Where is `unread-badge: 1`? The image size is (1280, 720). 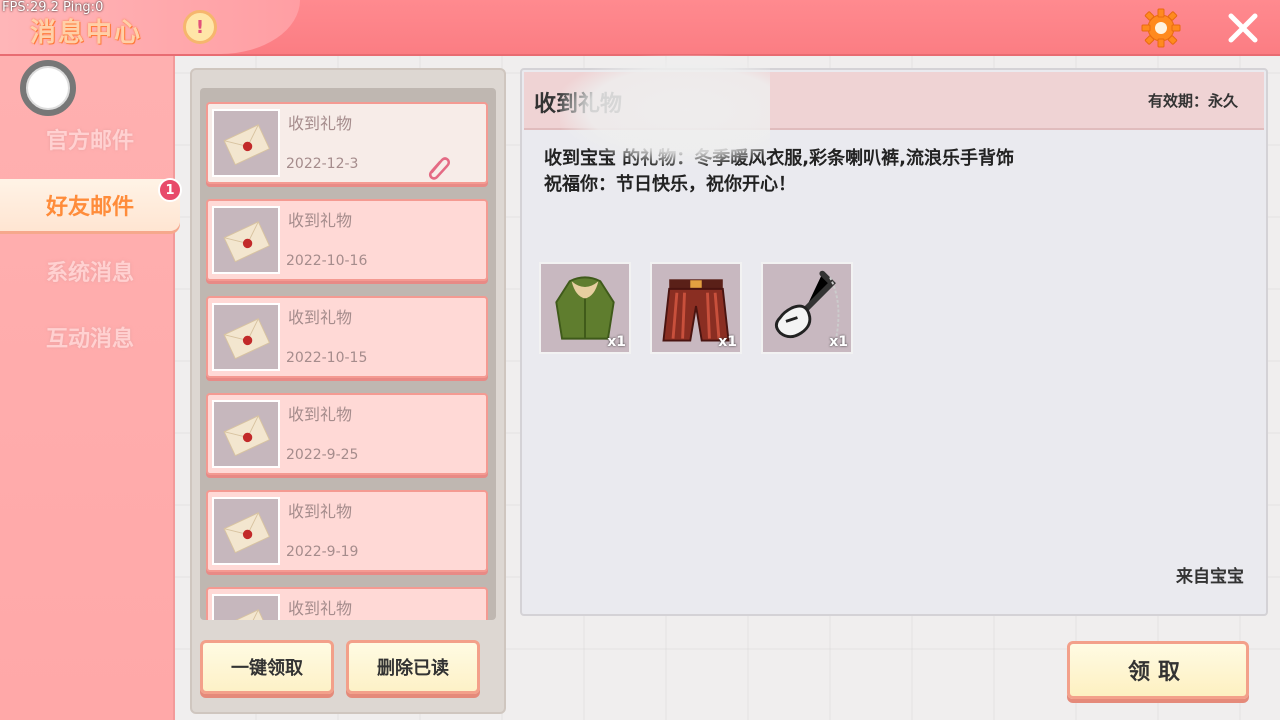
unread-badge: 1 is located at coordinates (170, 190).